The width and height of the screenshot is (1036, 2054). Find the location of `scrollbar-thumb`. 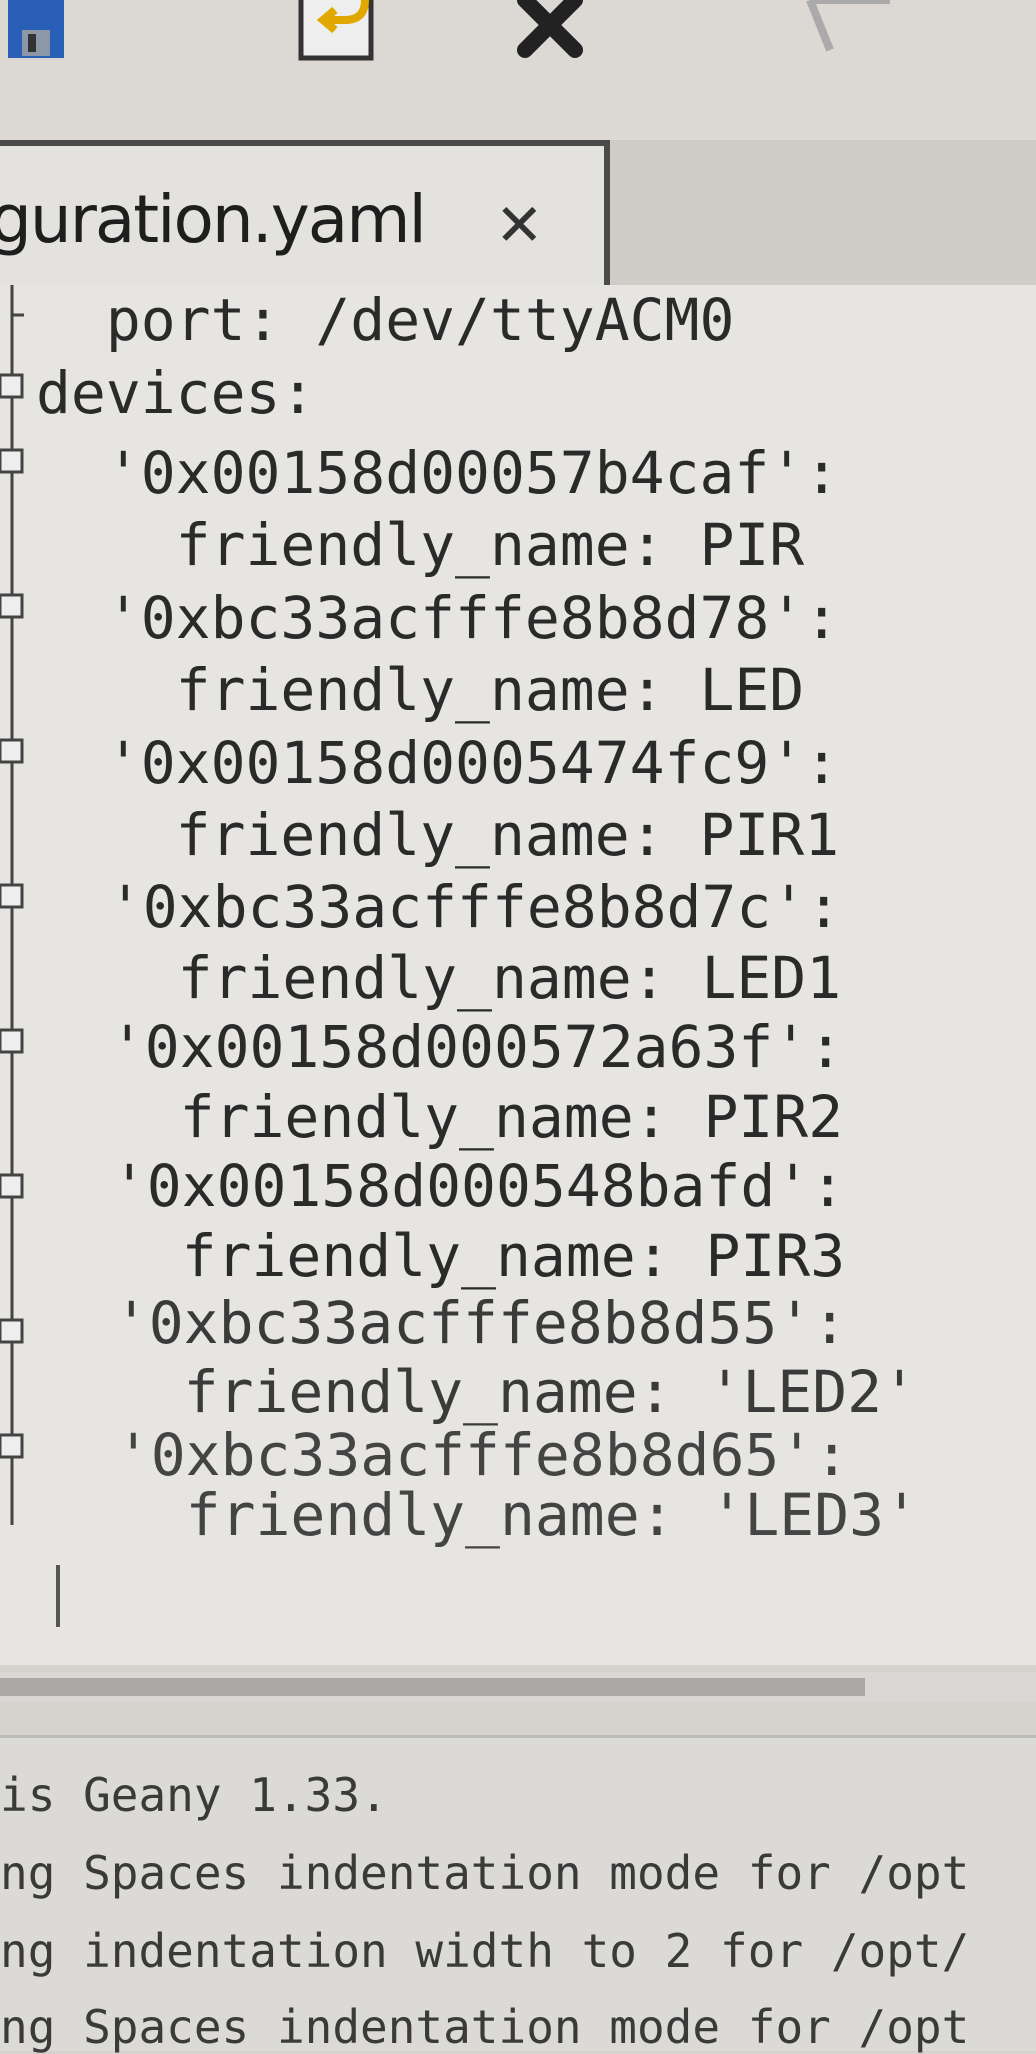

scrollbar-thumb is located at coordinates (432, 1687).